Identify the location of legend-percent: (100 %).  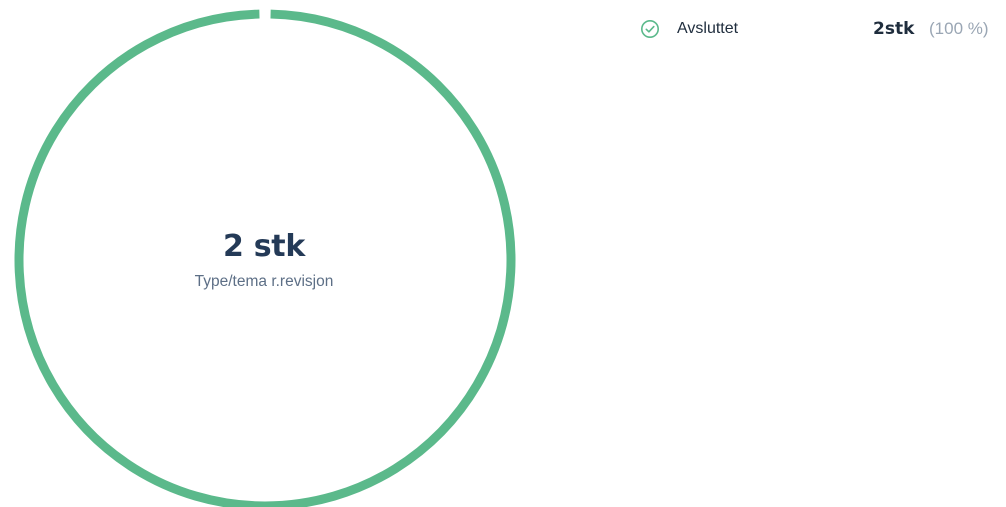
(959, 28).